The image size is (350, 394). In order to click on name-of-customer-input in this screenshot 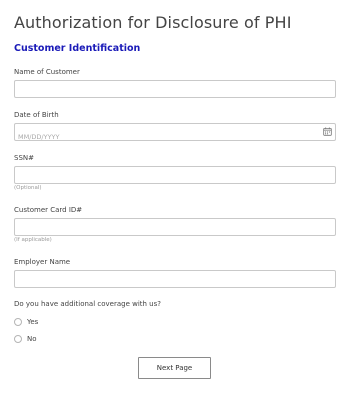, I will do `click(161, 94)`.